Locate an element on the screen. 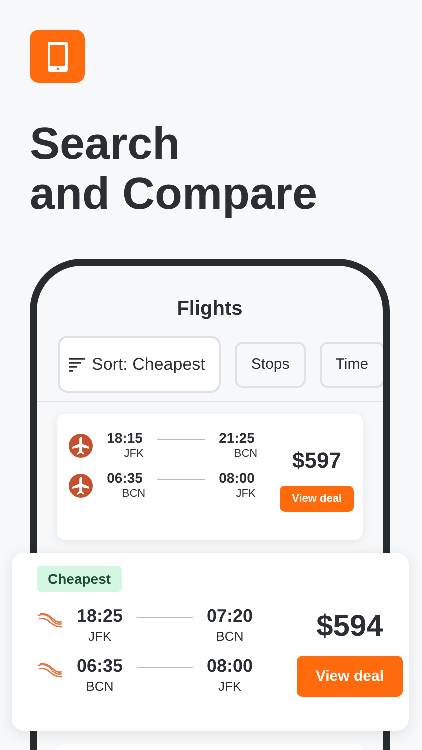  arrival-time: 21:25 is located at coordinates (237, 438).